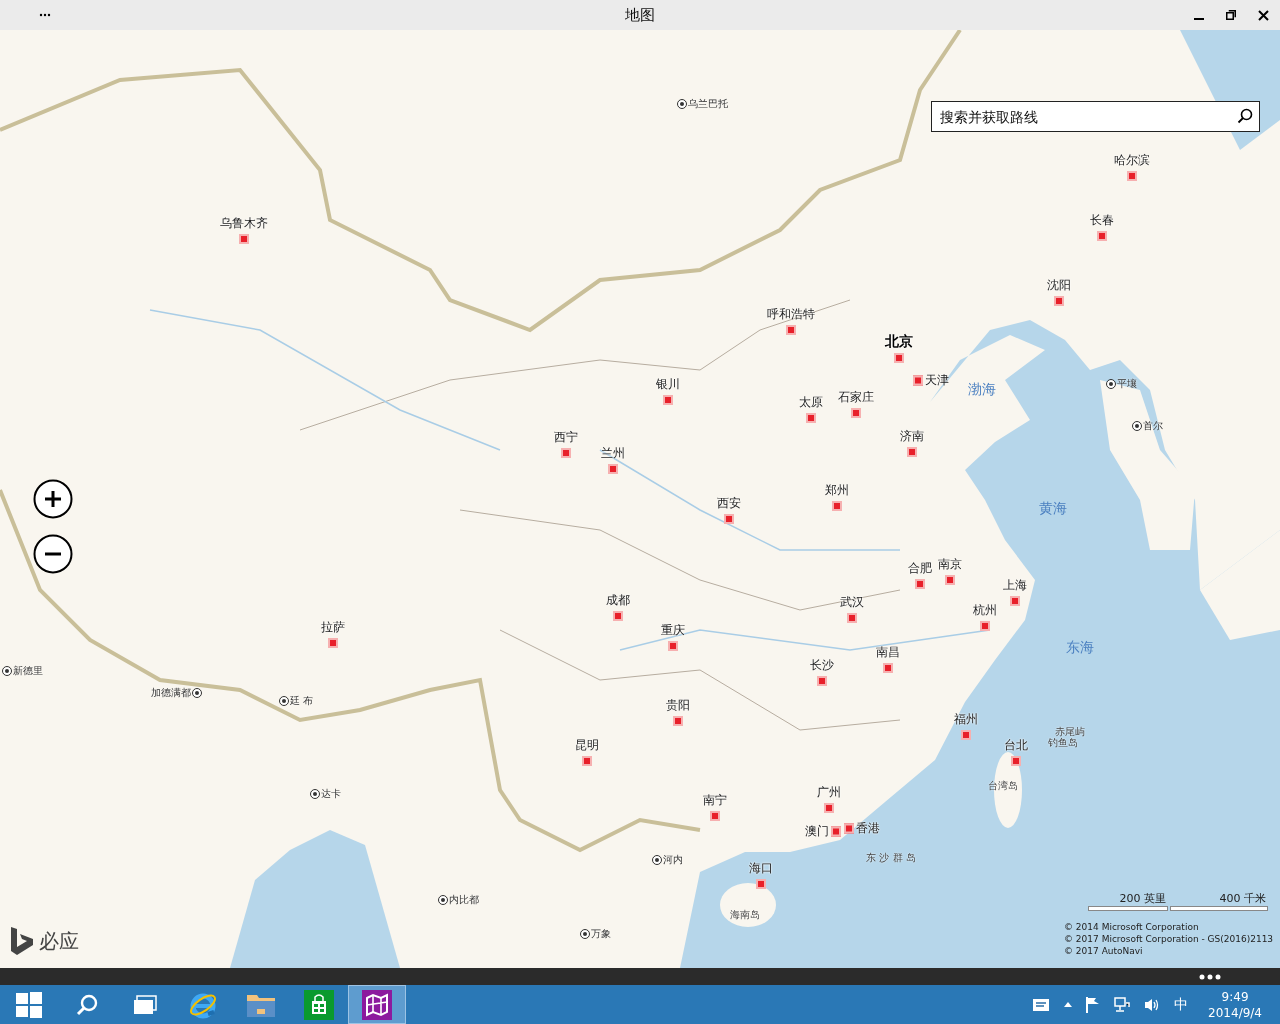 The width and height of the screenshot is (1280, 1024). What do you see at coordinates (1127, 384) in the screenshot?
I see `place-label: 平壤` at bounding box center [1127, 384].